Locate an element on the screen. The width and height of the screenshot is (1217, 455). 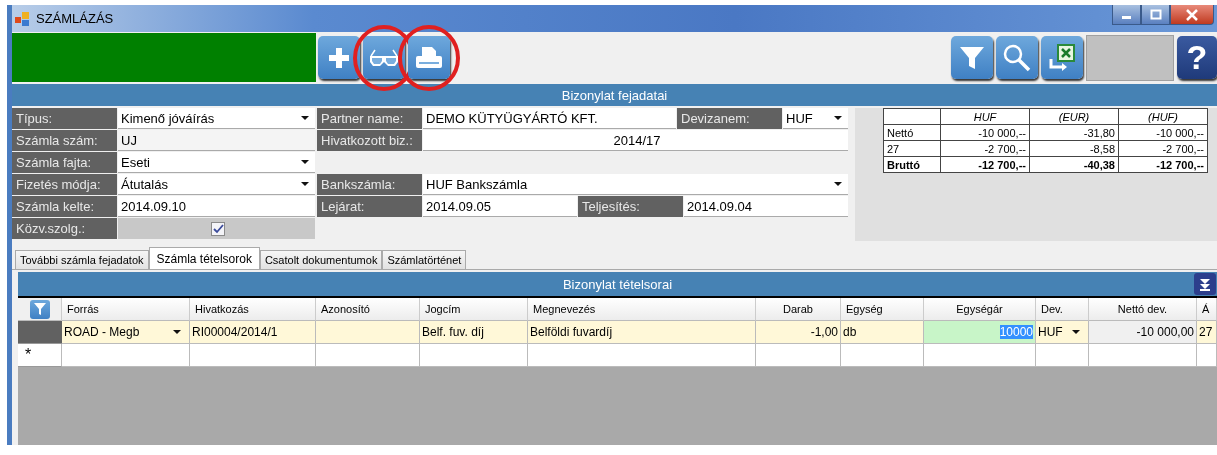
table-cell: -2 700,-- is located at coordinates (1163, 148).